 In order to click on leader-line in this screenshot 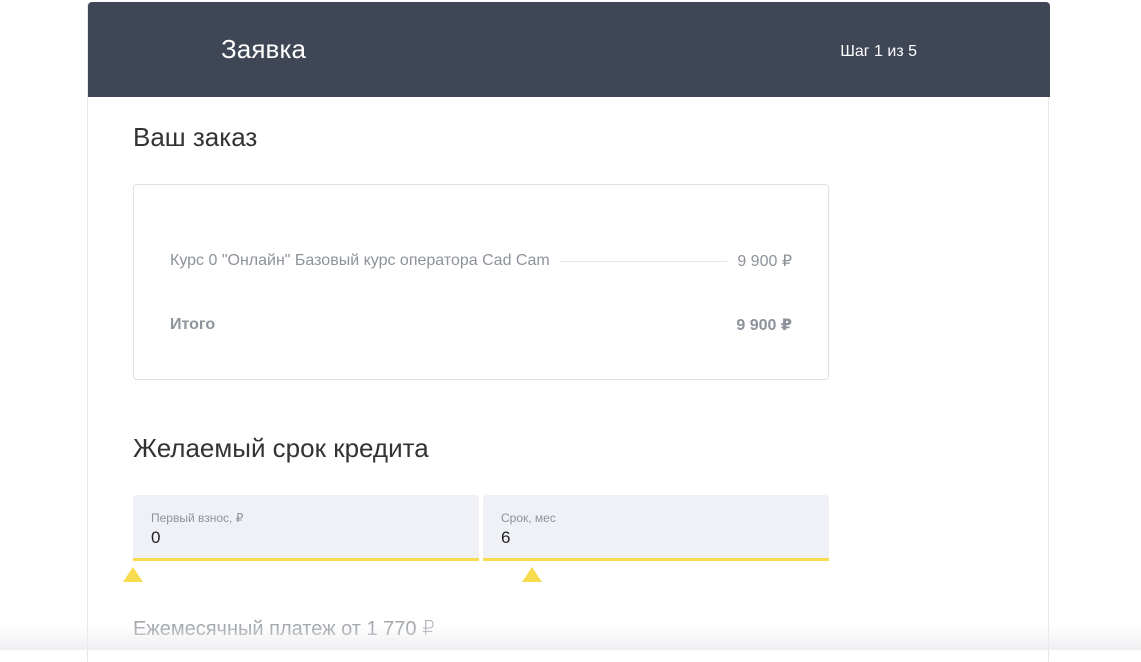, I will do `click(643, 261)`.